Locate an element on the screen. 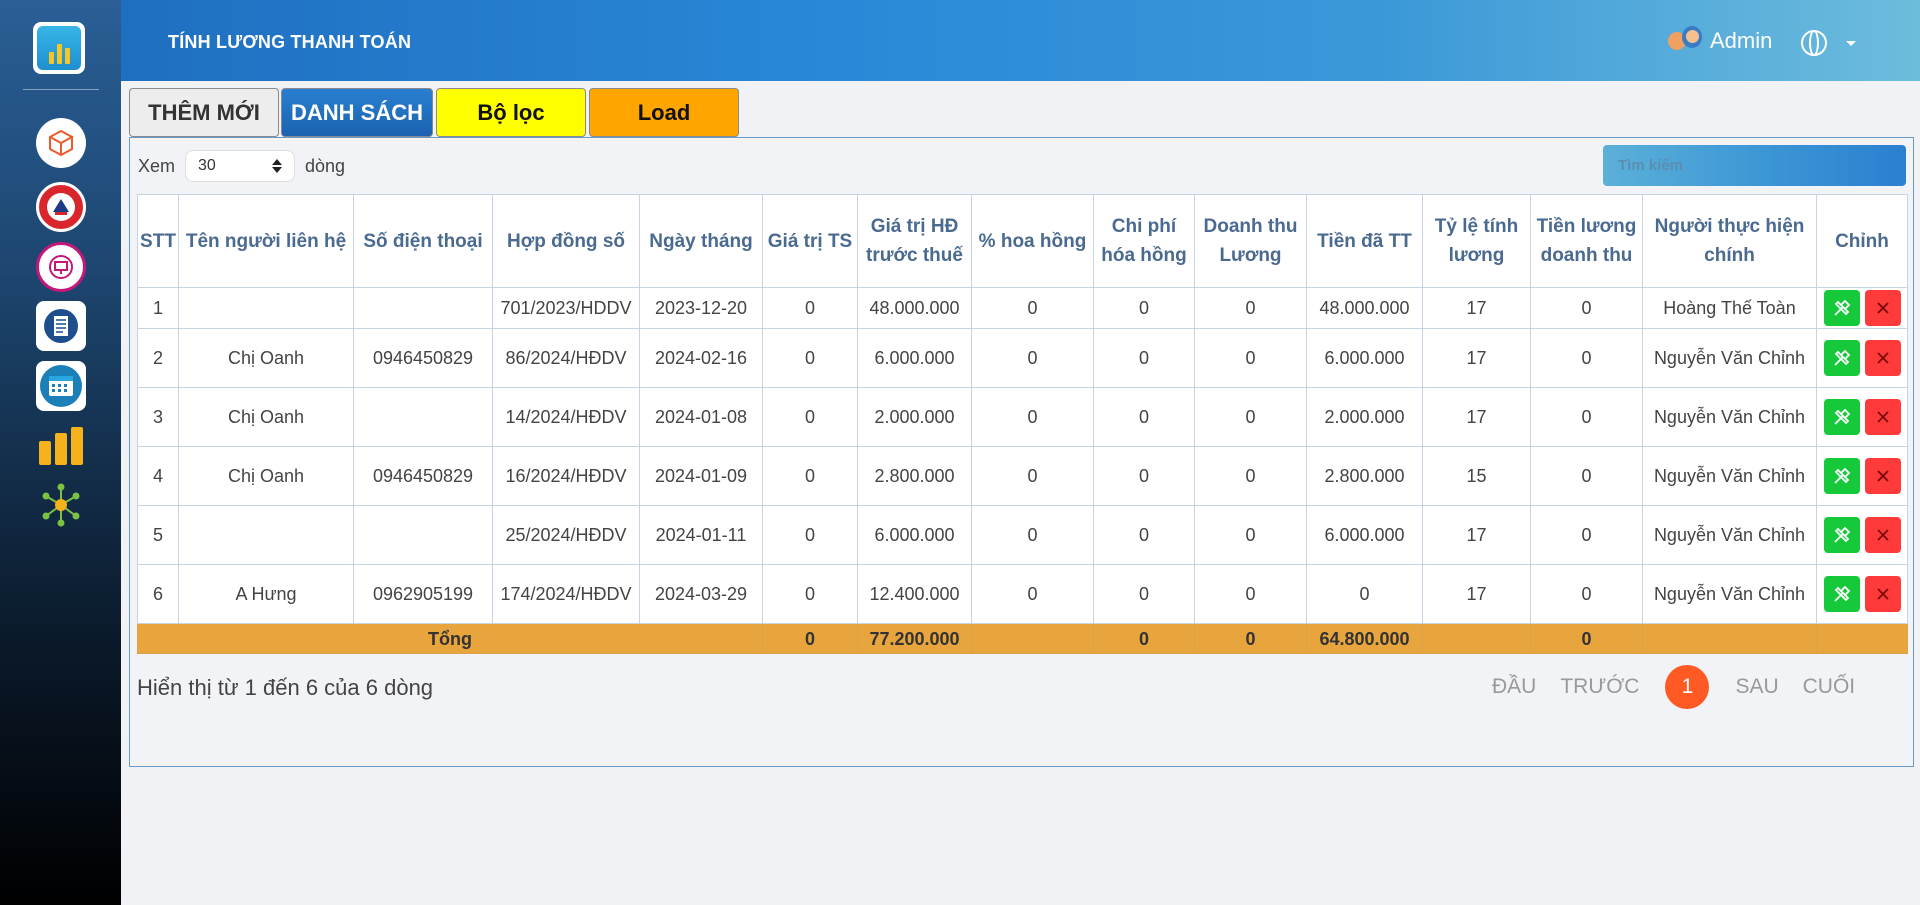  col-header: % hoa hồng is located at coordinates (1032, 241).